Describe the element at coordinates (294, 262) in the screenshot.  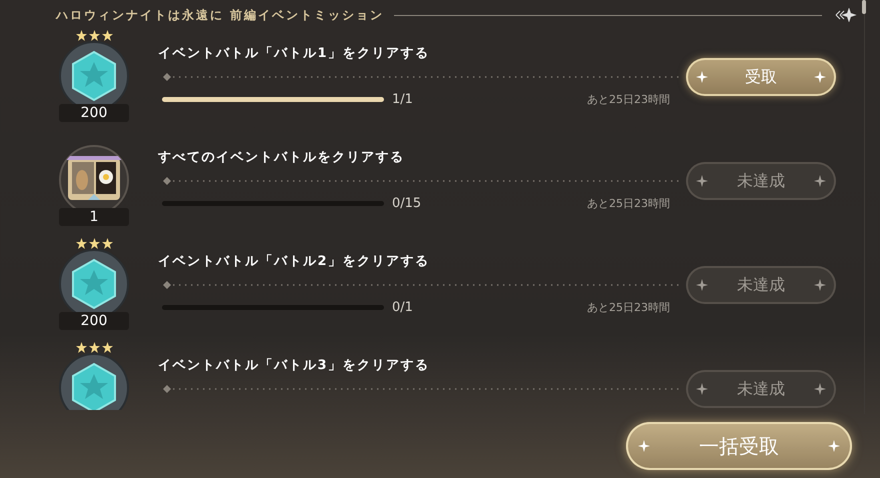
I see `mission-title: イベントバトル「バトル2」をクリアする` at that location.